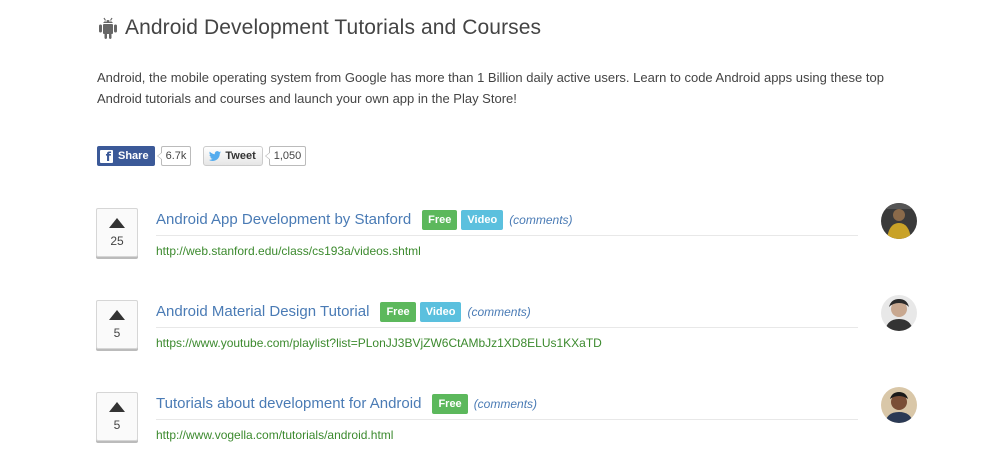 This screenshot has height=450, width=1000. I want to click on item-title-link: Android Material Design Tutorial, so click(262, 311).